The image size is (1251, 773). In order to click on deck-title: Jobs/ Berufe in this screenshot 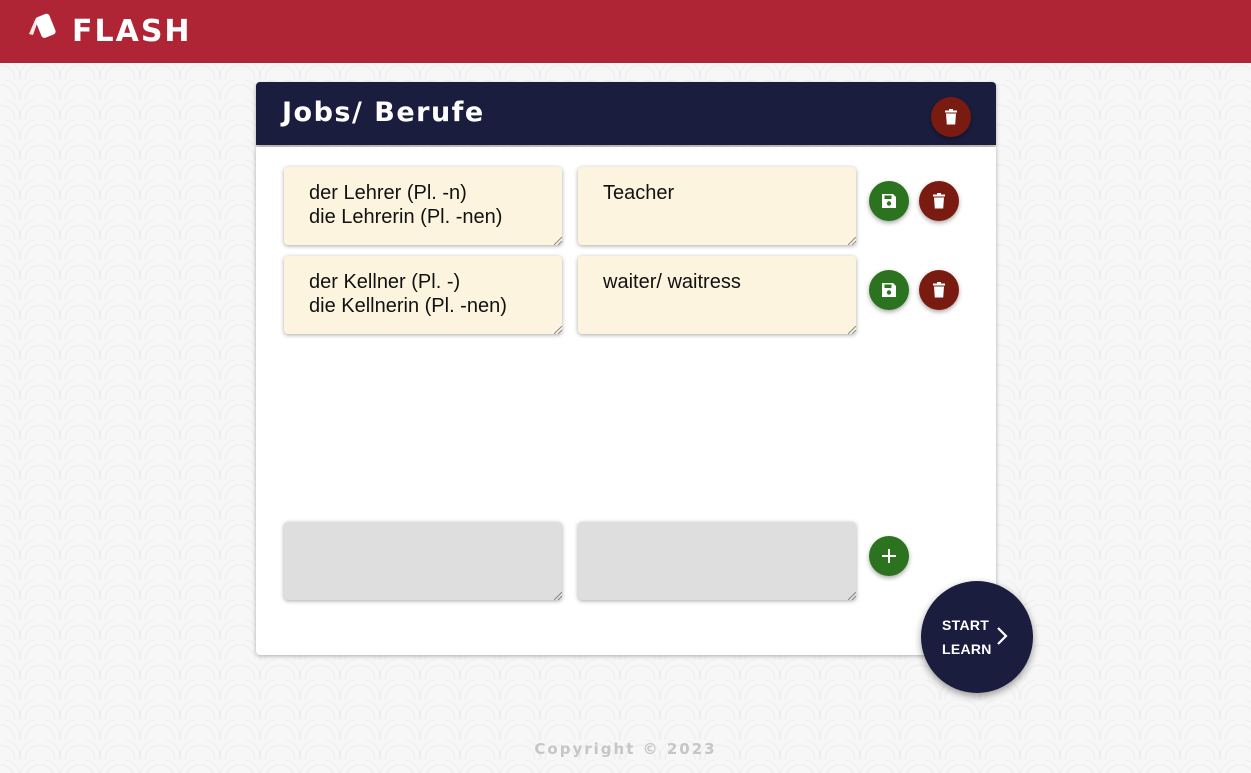, I will do `click(383, 112)`.